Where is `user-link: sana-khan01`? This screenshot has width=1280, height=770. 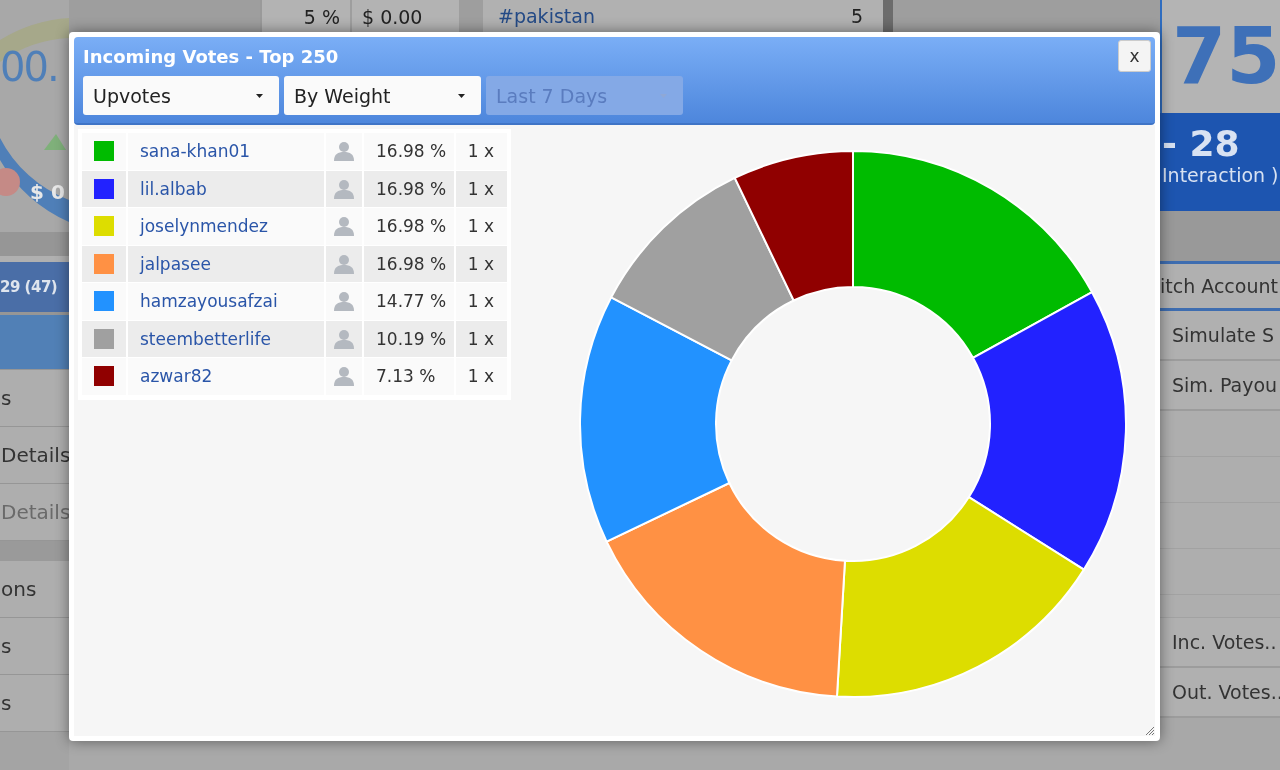
user-link: sana-khan01 is located at coordinates (195, 151).